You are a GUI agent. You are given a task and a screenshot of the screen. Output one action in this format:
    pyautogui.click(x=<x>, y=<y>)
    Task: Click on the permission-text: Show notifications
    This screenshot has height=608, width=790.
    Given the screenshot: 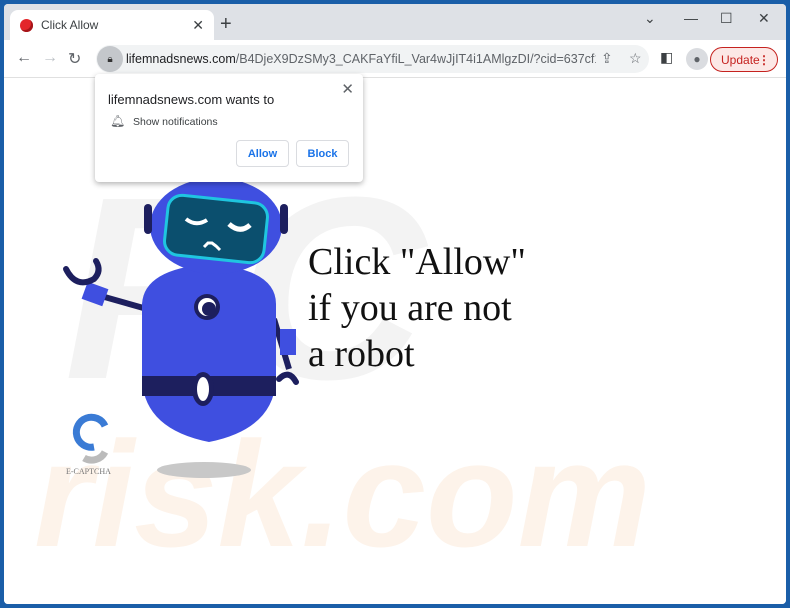 What is the action you would take?
    pyautogui.click(x=175, y=122)
    